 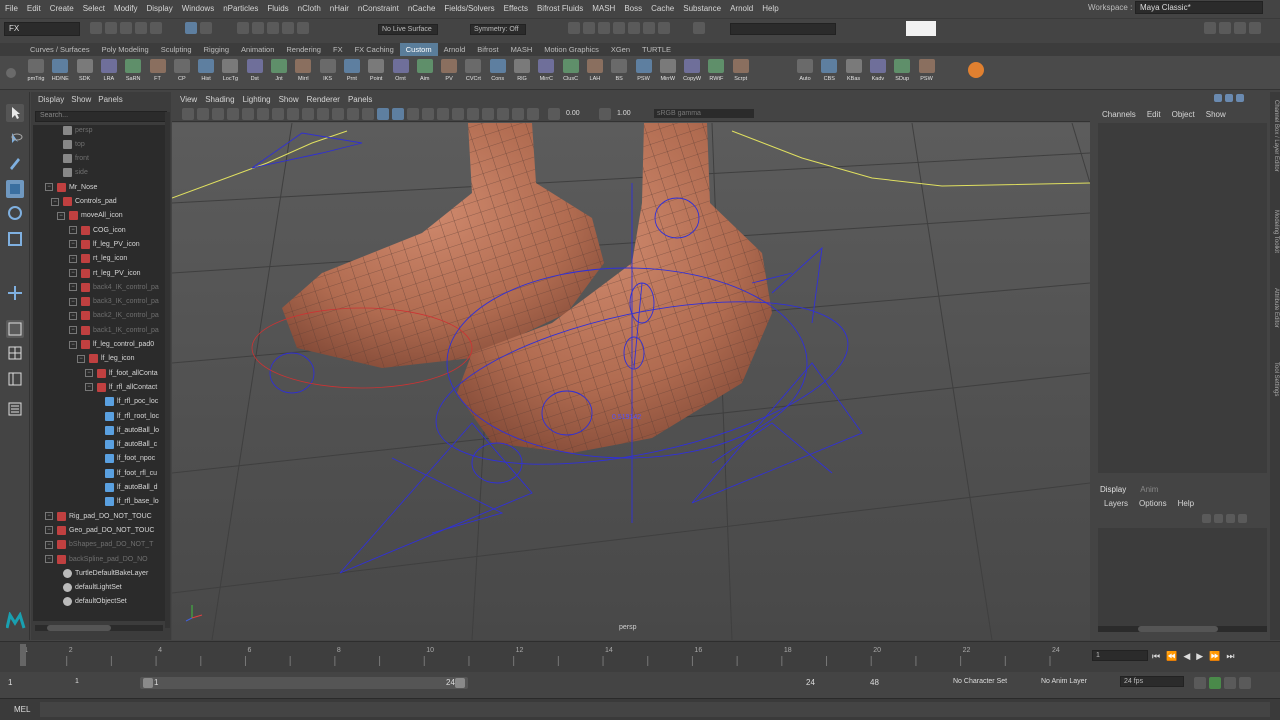 What do you see at coordinates (114, 302) in the screenshot?
I see `outliner-row: − back3_IK_control_pa` at bounding box center [114, 302].